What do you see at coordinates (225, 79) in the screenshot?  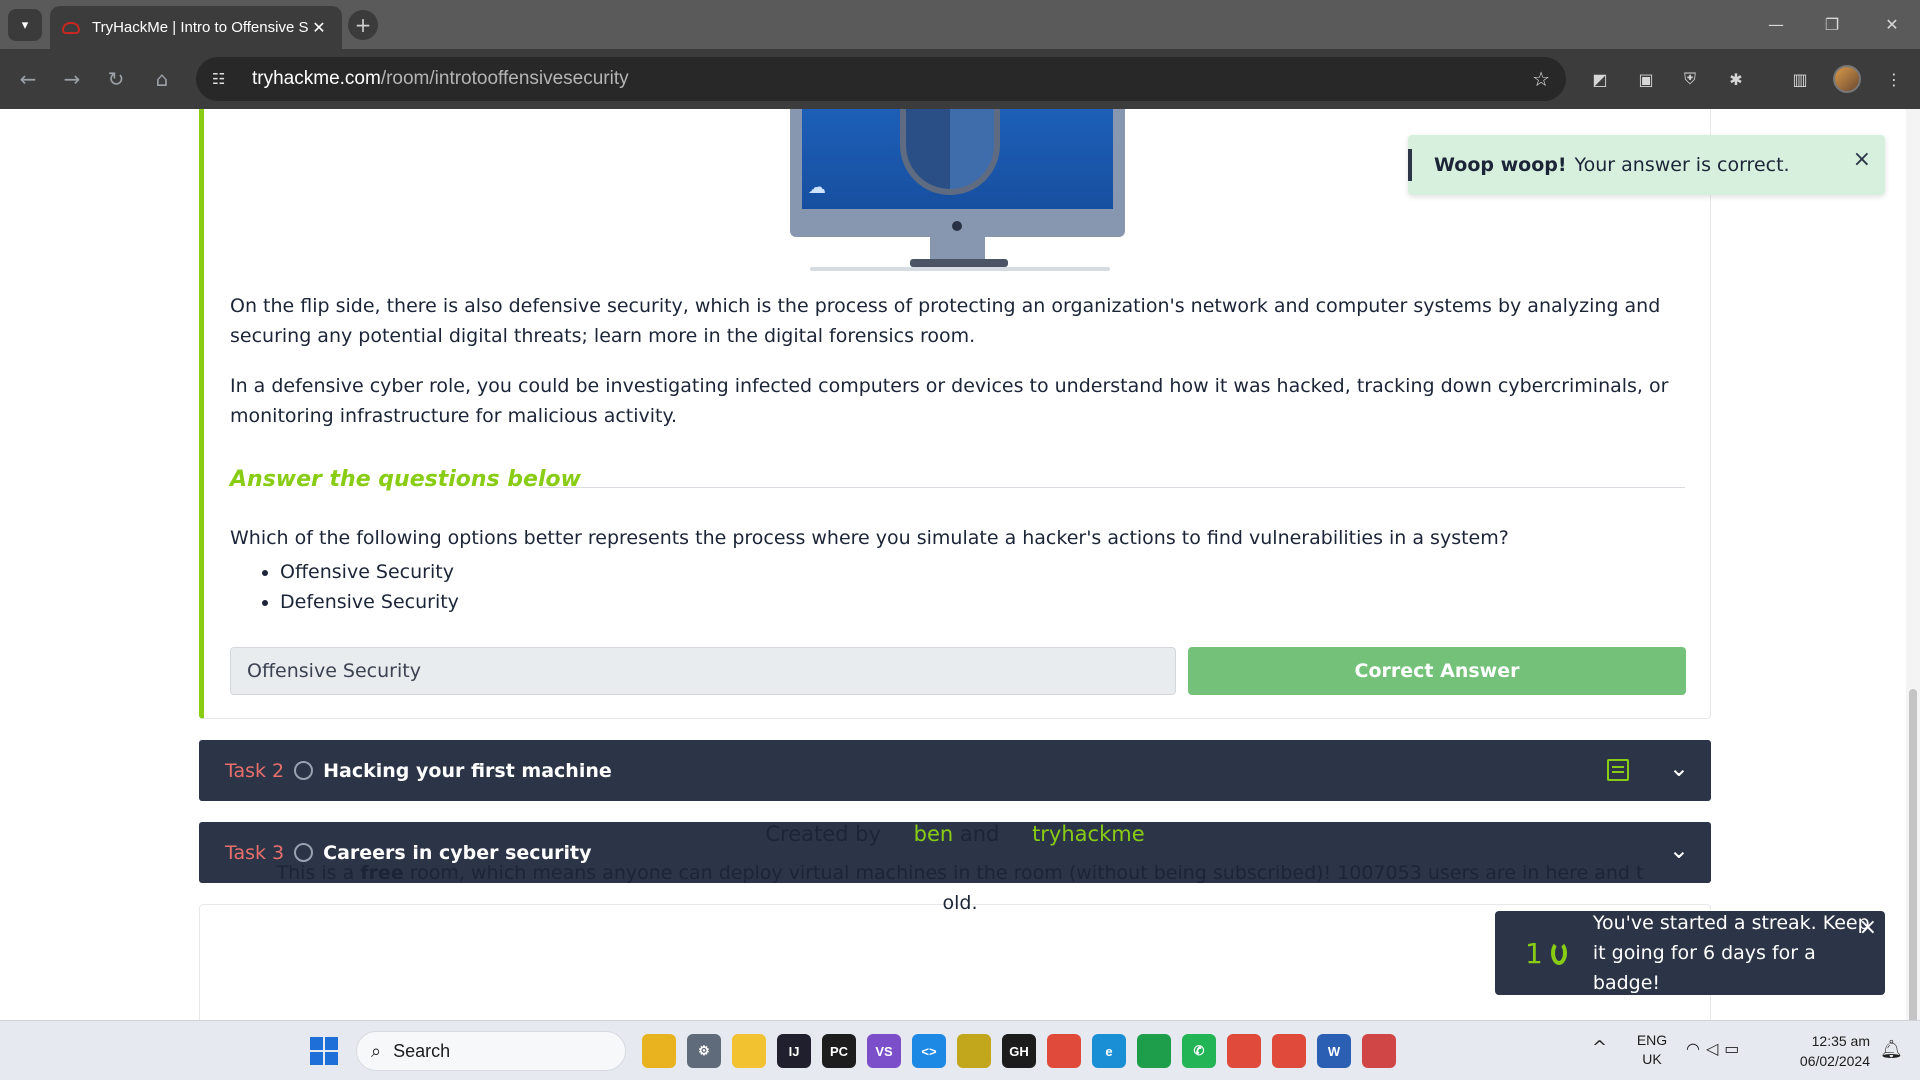 I see `site-info-icon: ☷` at bounding box center [225, 79].